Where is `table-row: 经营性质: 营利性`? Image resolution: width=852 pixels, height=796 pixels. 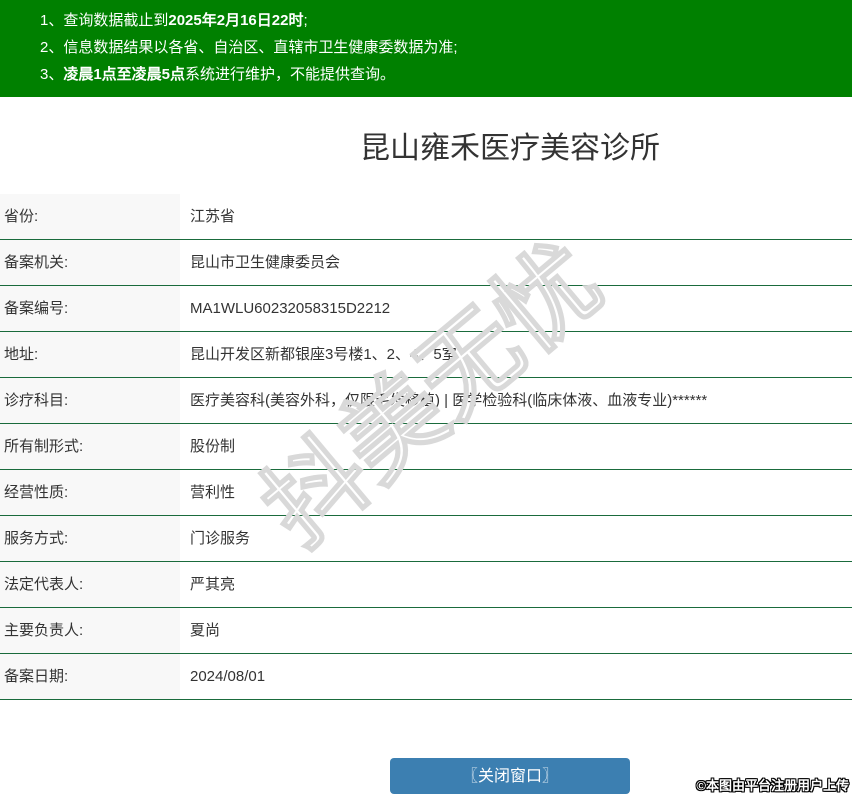 table-row: 经营性质: 营利性 is located at coordinates (426, 493).